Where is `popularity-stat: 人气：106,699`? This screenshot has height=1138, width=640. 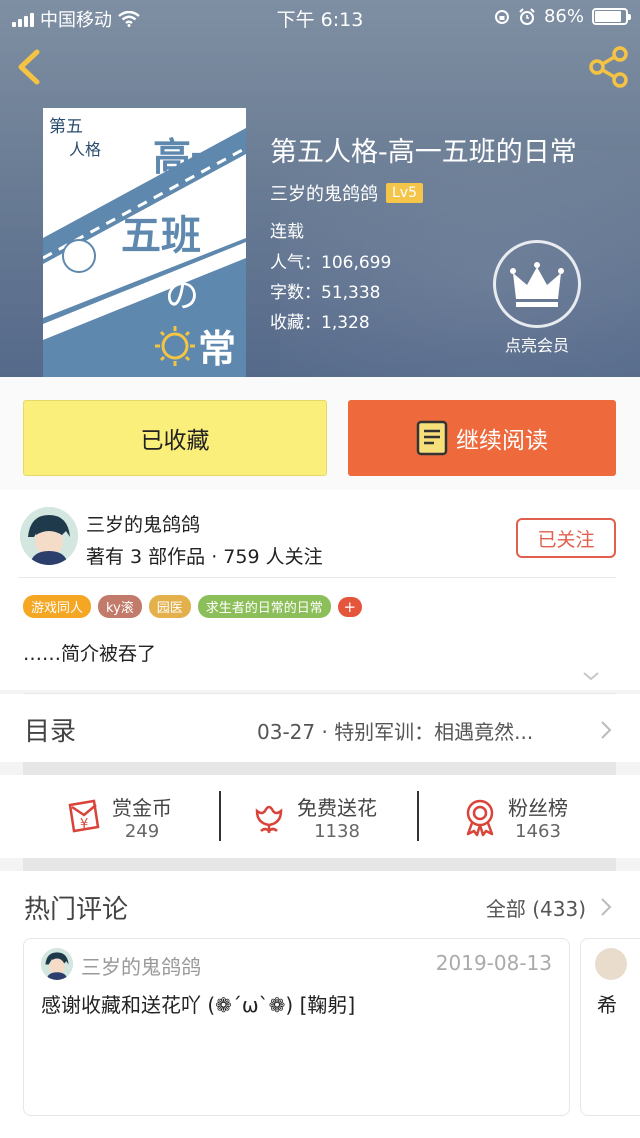 popularity-stat: 人气：106,699 is located at coordinates (330, 260).